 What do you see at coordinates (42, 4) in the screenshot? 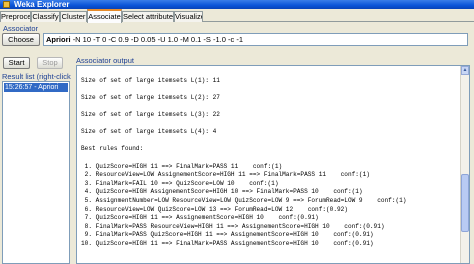
I see `window-title: Weka Explorer` at bounding box center [42, 4].